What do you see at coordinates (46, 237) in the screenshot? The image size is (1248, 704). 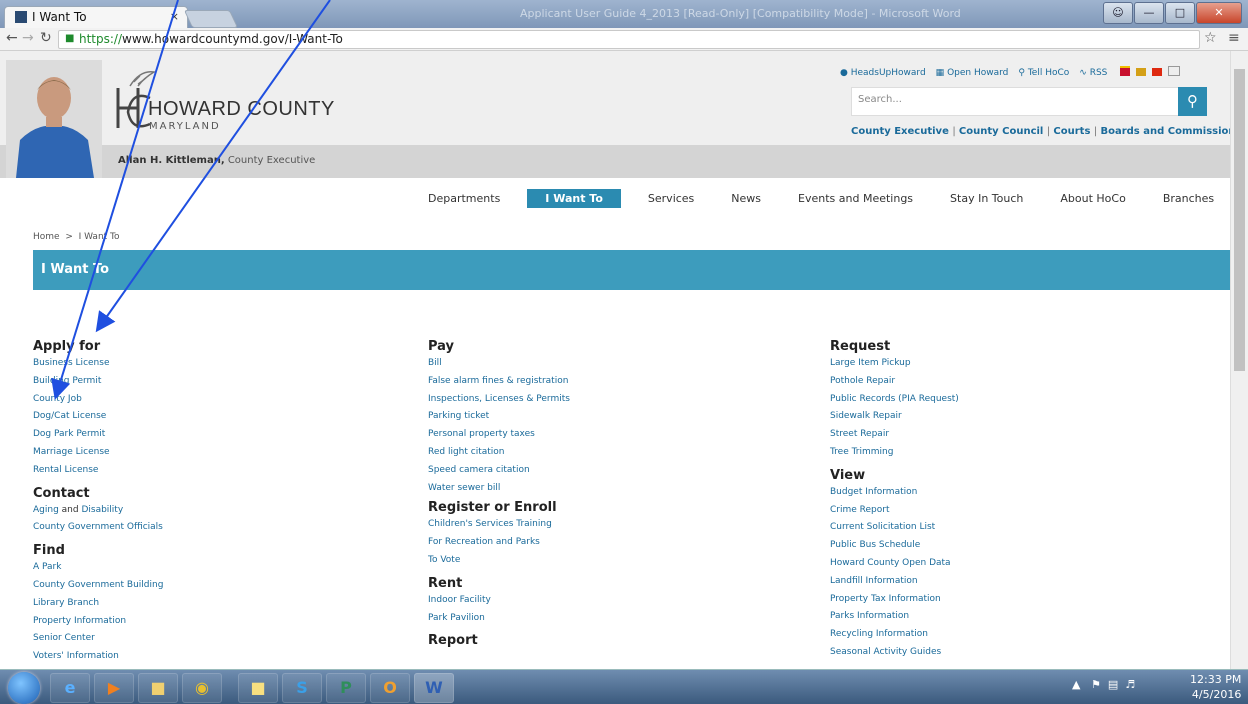 I see `breadcrumb-home: Home` at bounding box center [46, 237].